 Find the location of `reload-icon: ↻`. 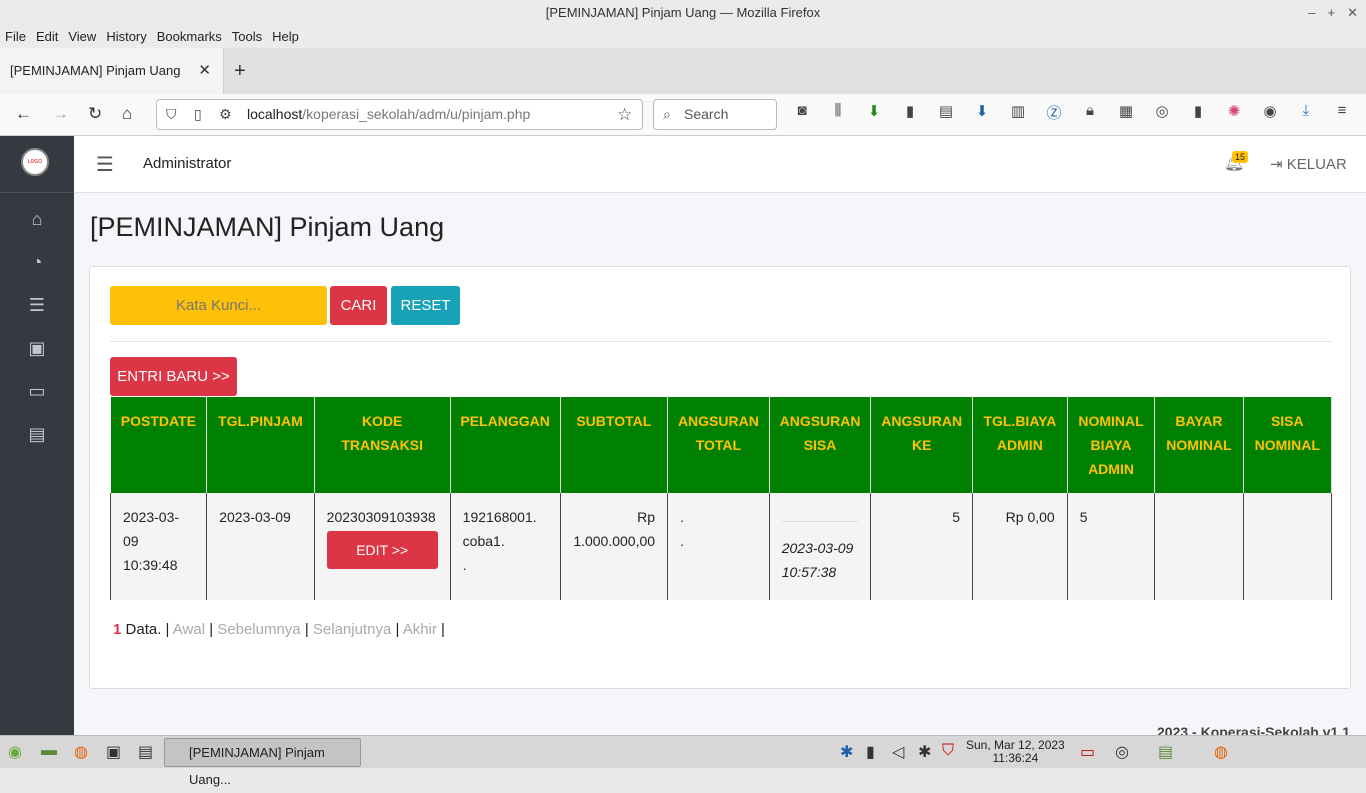

reload-icon: ↻ is located at coordinates (95, 114).